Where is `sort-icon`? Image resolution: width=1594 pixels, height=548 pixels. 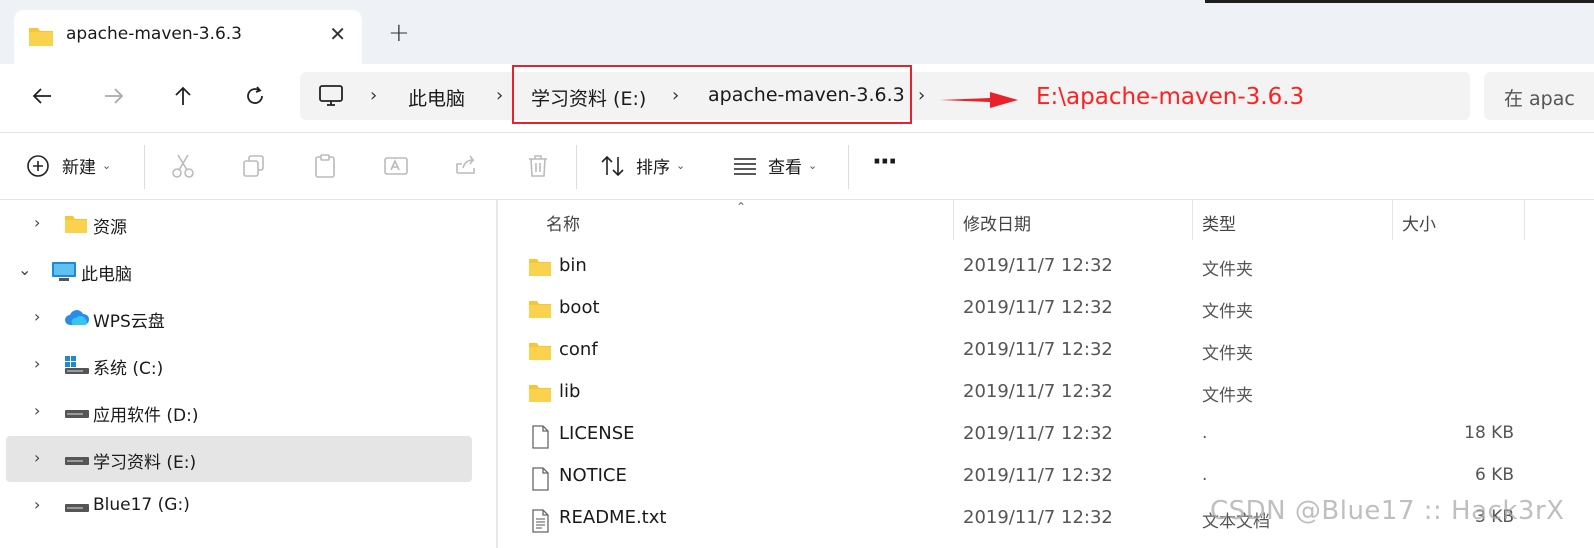 sort-icon is located at coordinates (612, 165).